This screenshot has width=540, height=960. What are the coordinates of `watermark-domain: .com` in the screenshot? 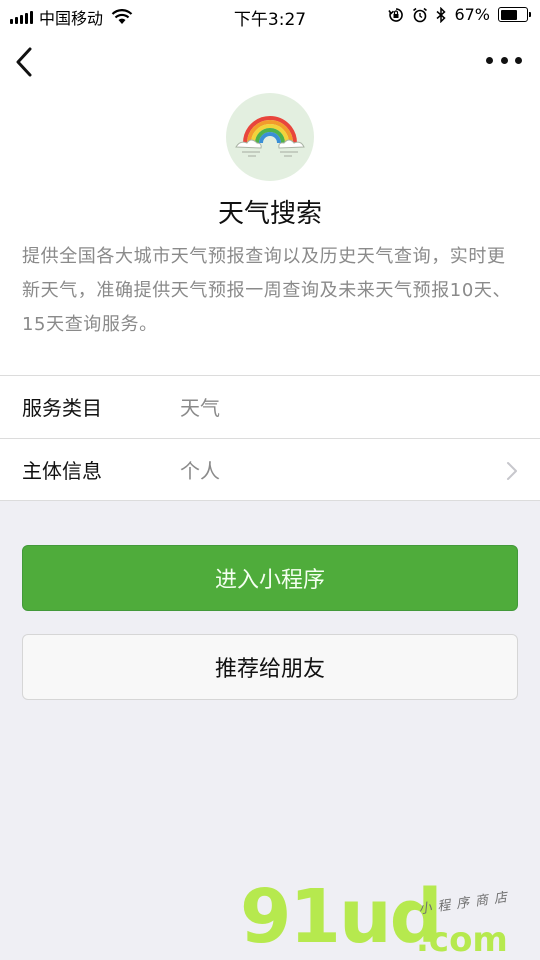 It's located at (462, 940).